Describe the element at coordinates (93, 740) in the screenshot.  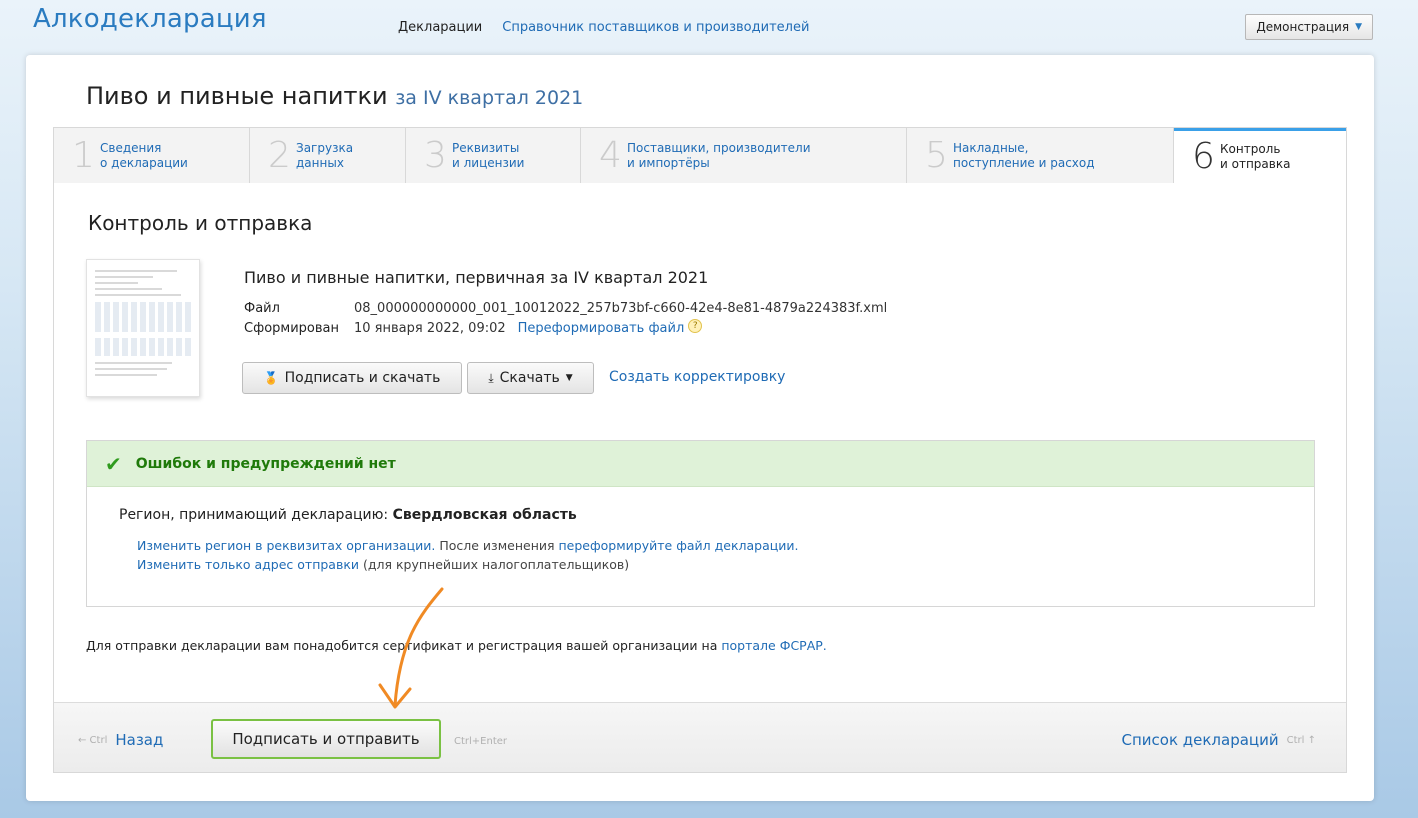
I see `back-shortcut-hint: ← Ctrl` at that location.